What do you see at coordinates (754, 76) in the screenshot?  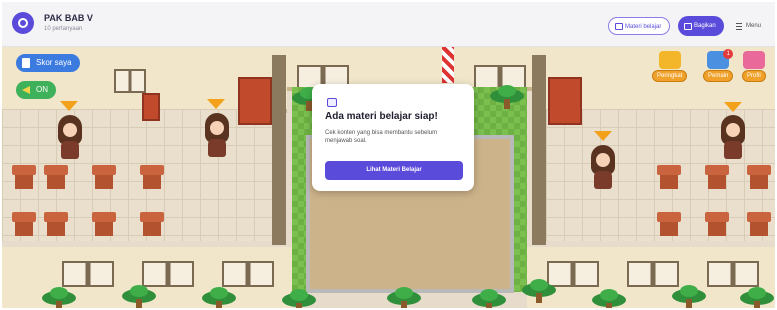 I see `profile-label: Profil` at bounding box center [754, 76].